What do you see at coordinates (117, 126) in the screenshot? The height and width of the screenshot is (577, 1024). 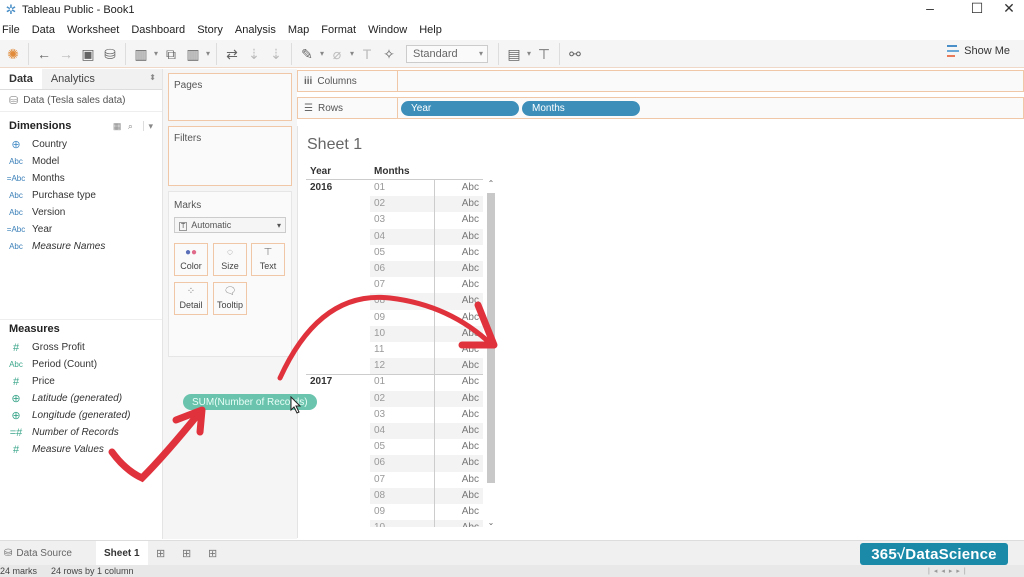 I see `view-data-icon: ▦` at bounding box center [117, 126].